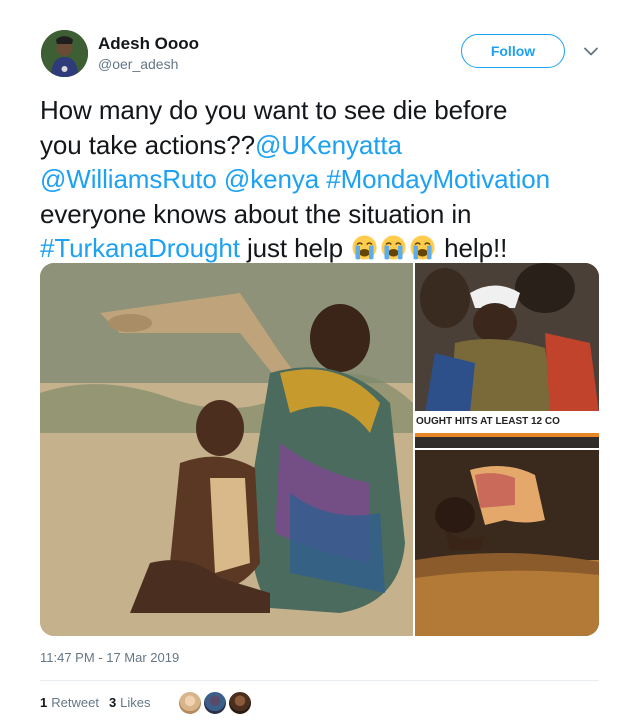  I want to click on retweets-count: 1, so click(44, 702).